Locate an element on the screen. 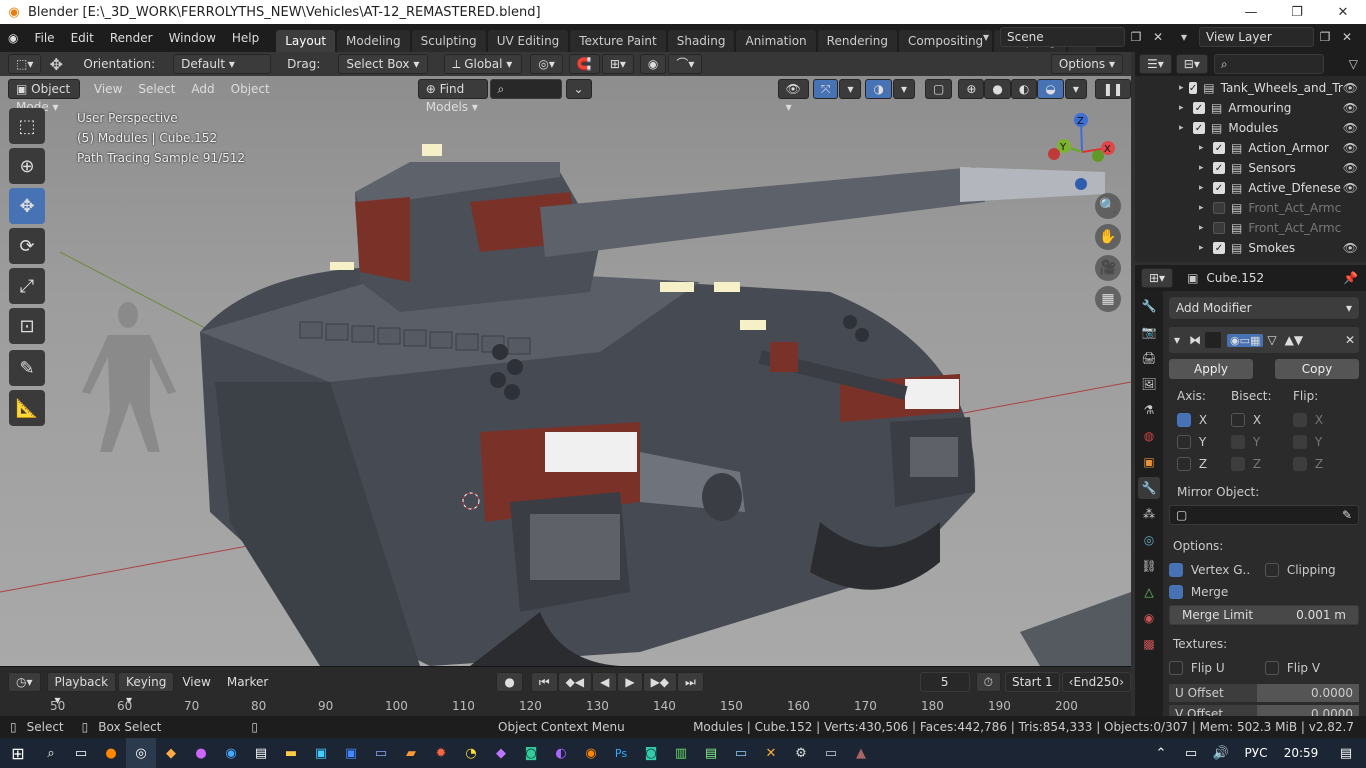 This screenshot has width=1366, height=768. merge-checkbox is located at coordinates (1176, 592).